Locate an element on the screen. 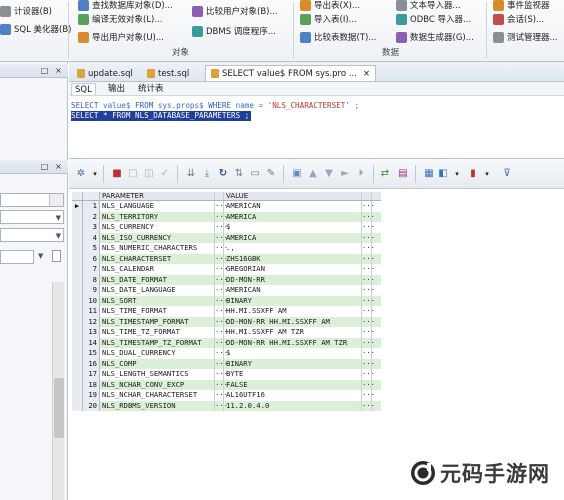 The height and width of the screenshot is (500, 564). table-row: 19 NLS_NCHAR_CHARACTERSET ··· AL16UTF16 ··· is located at coordinates (226, 395).